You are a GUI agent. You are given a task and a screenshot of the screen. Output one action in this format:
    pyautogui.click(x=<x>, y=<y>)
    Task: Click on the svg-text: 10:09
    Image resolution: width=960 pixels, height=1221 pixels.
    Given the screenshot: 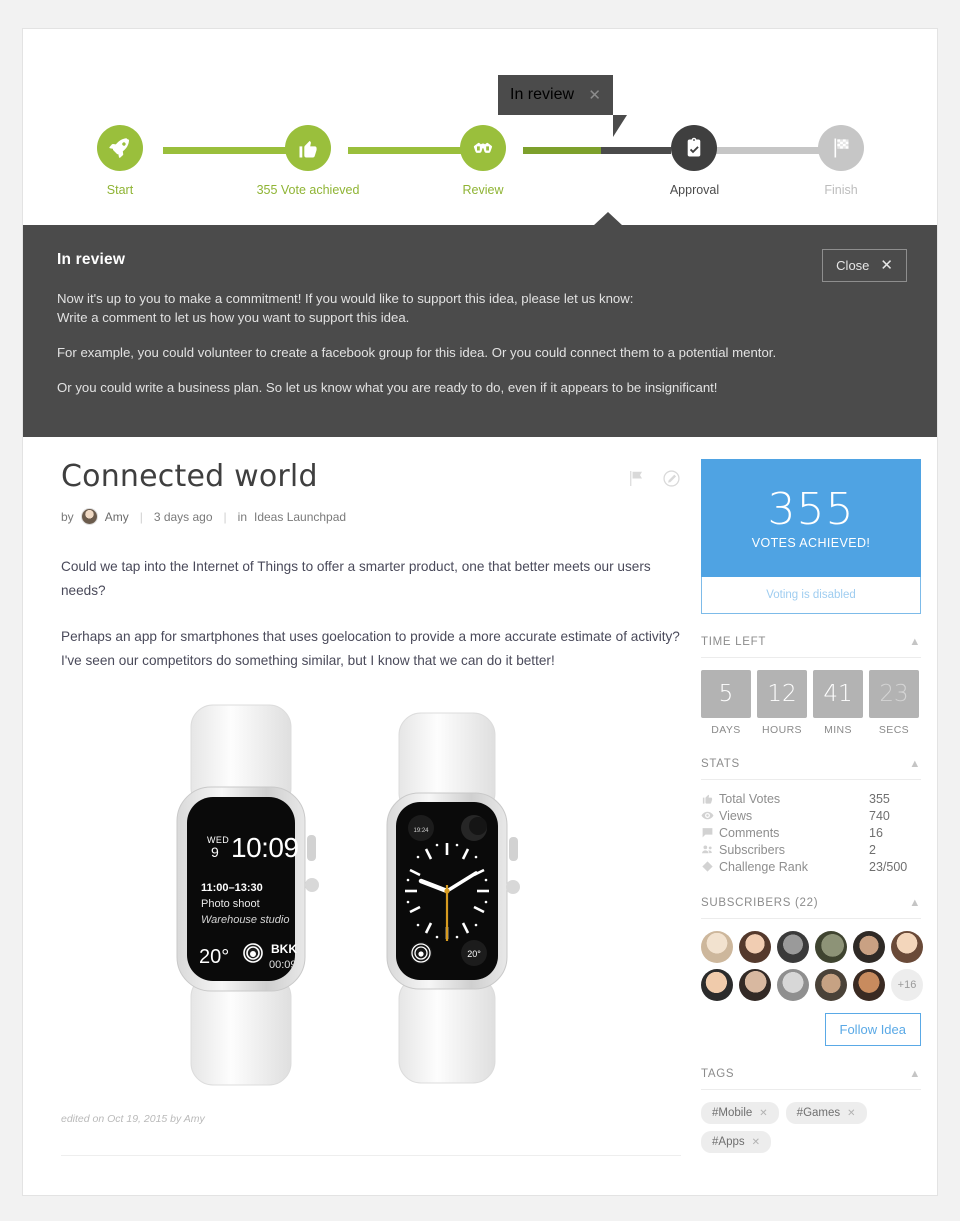 What is the action you would take?
    pyautogui.click(x=265, y=847)
    